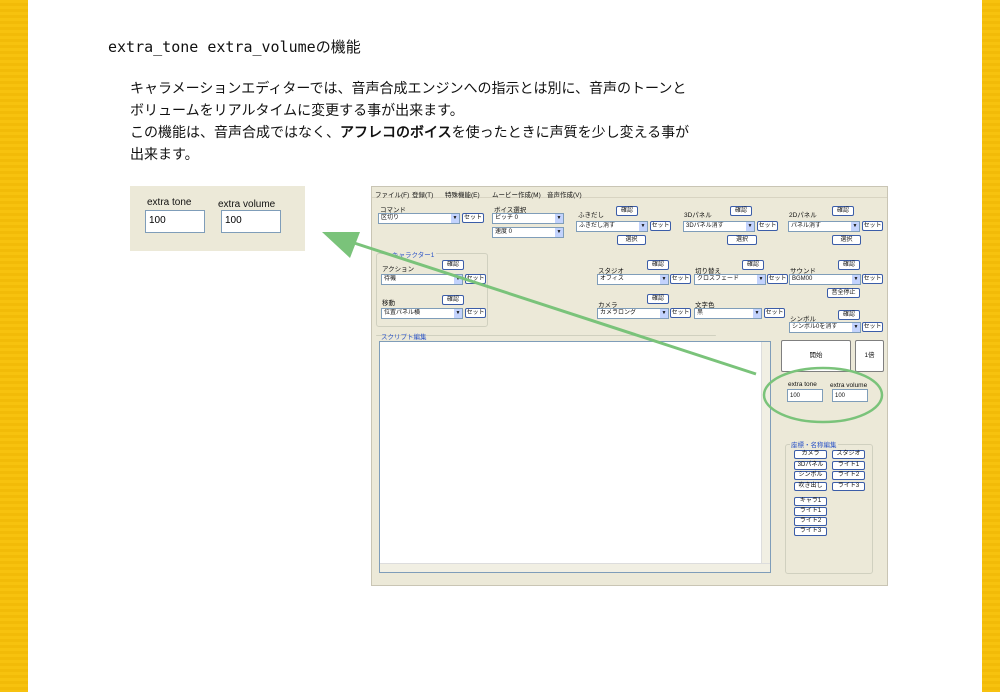 This screenshot has width=1000, height=692. I want to click on fukidashi-set-button: セット, so click(660, 226).